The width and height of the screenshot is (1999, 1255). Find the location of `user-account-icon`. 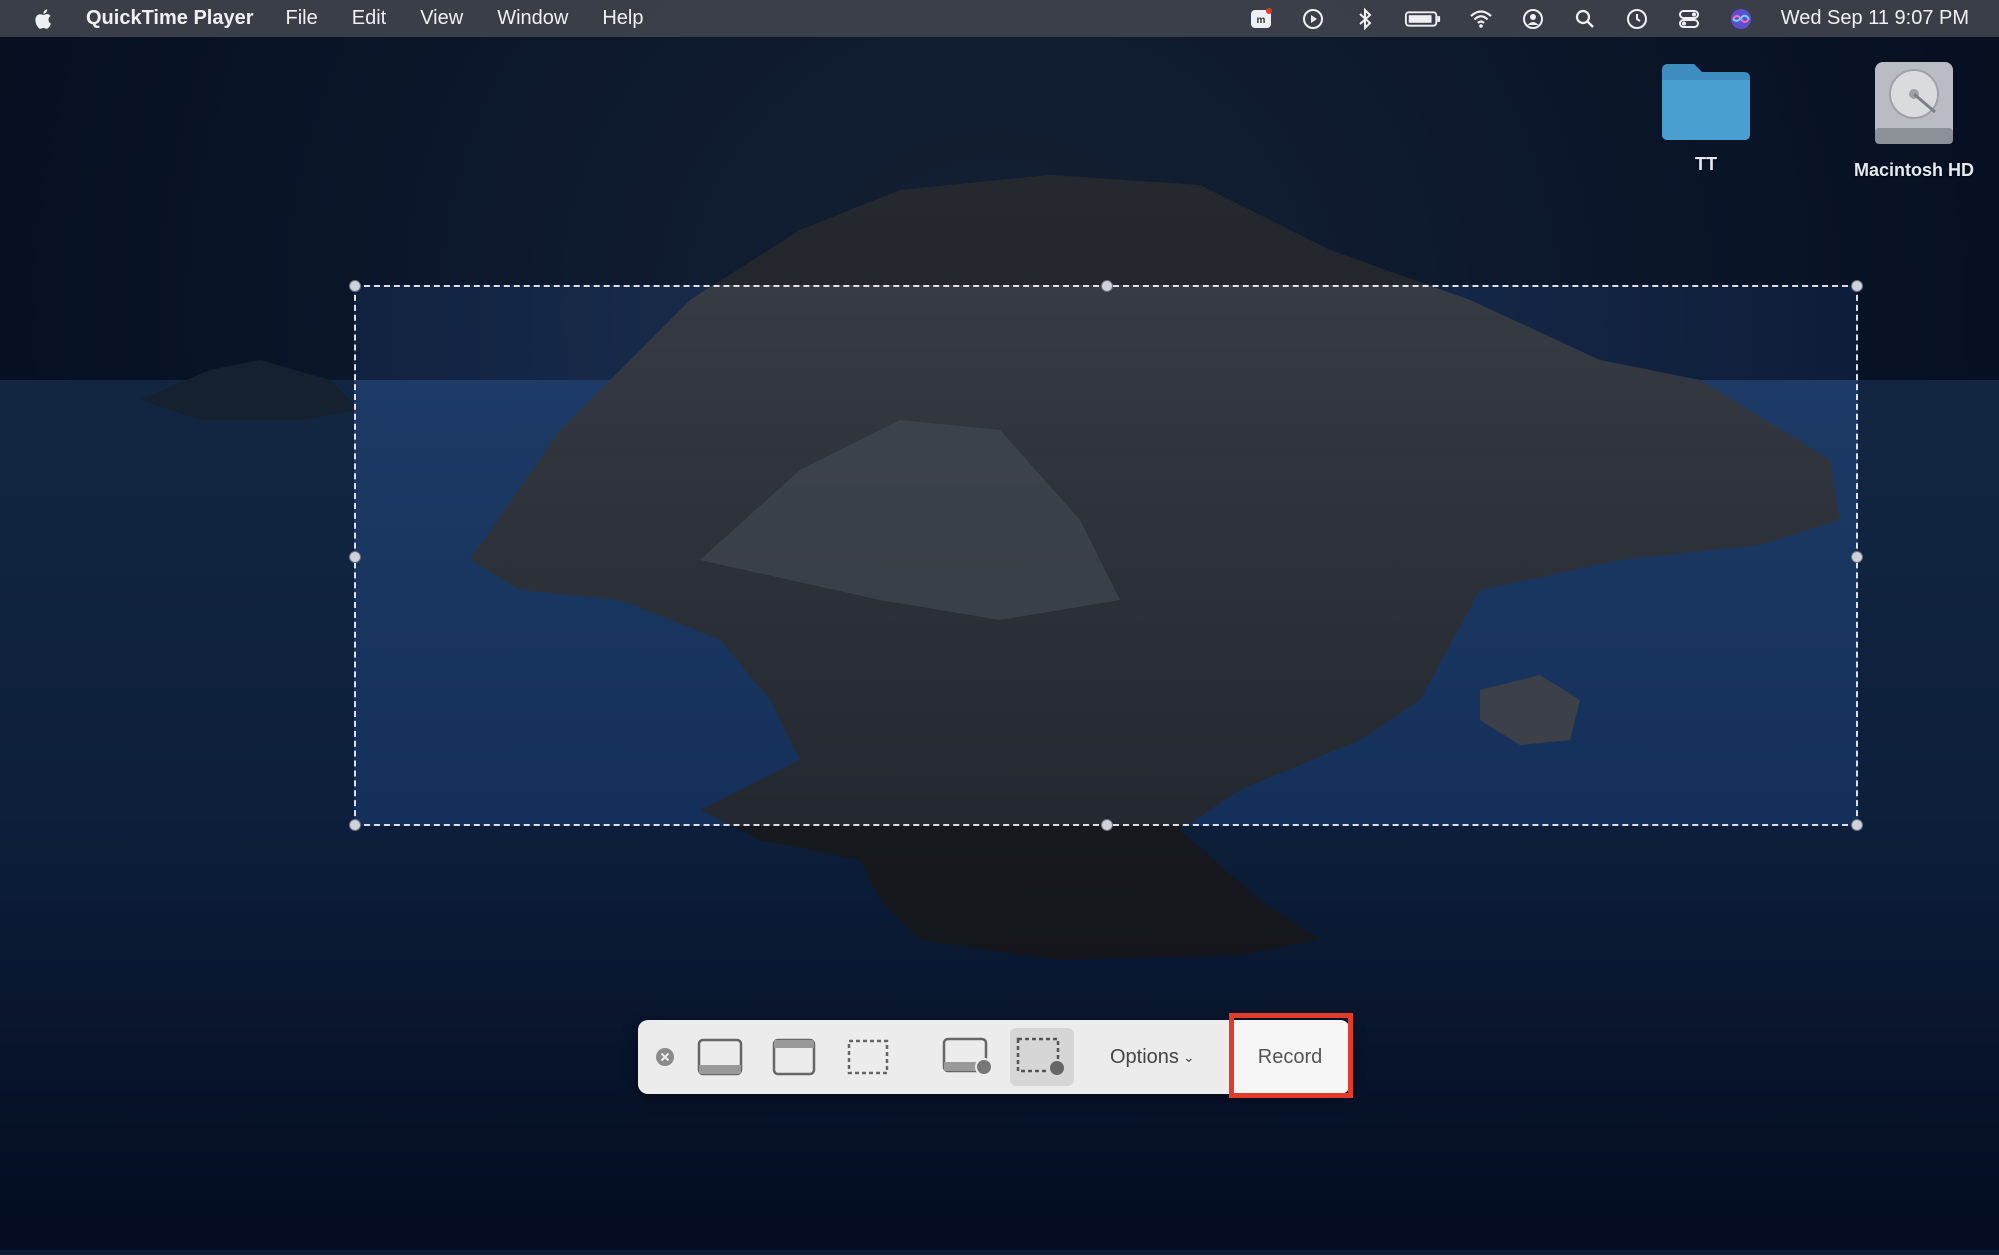

user-account-icon is located at coordinates (1533, 19).